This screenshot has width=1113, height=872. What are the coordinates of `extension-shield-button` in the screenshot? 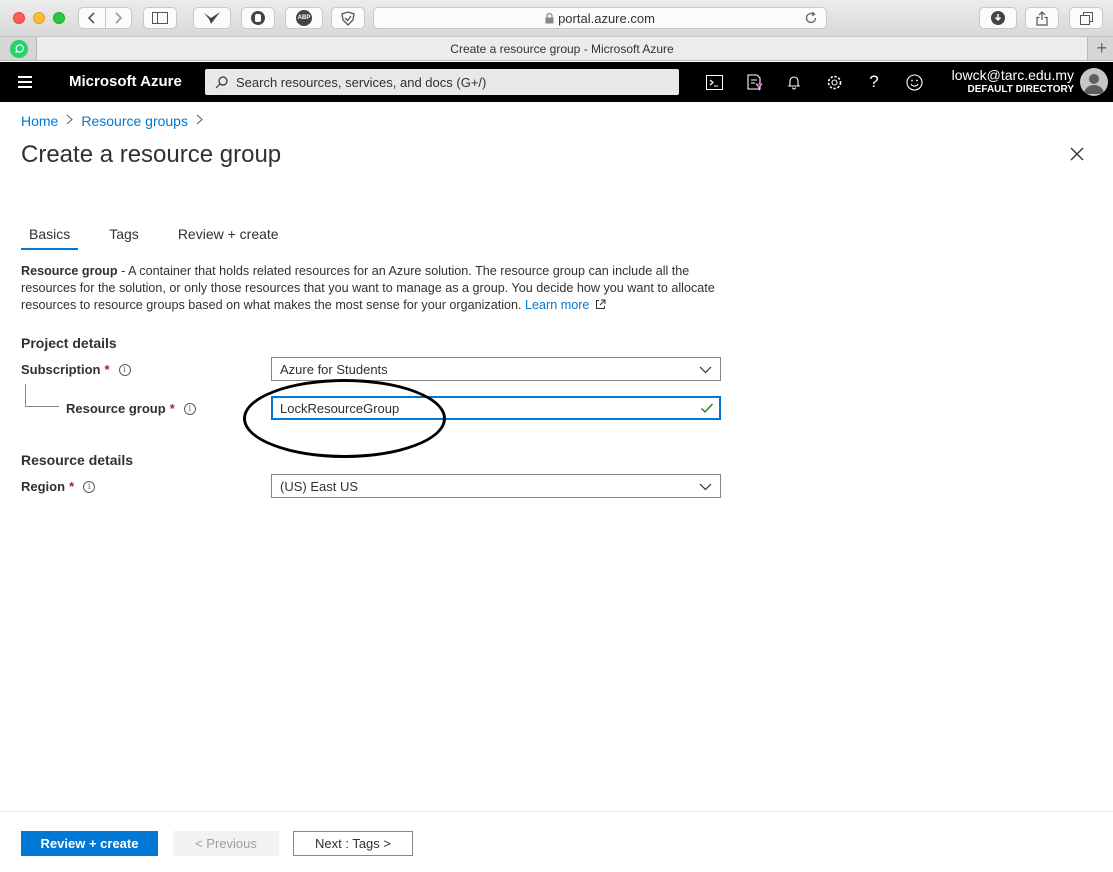 It's located at (348, 18).